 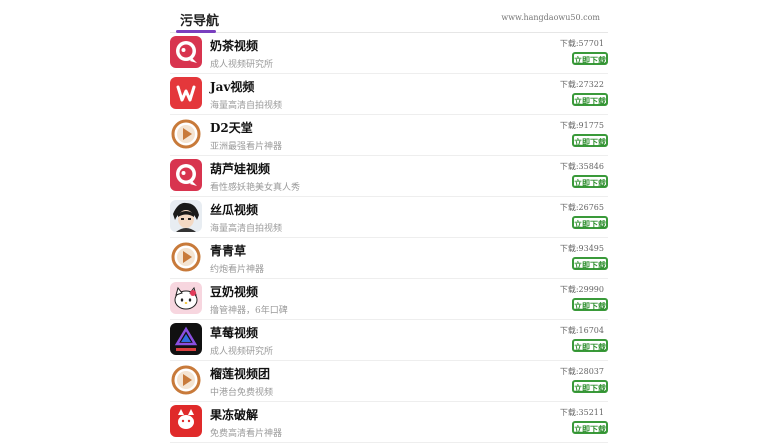 I want to click on download-count: 下载:35846, so click(x=581, y=166).